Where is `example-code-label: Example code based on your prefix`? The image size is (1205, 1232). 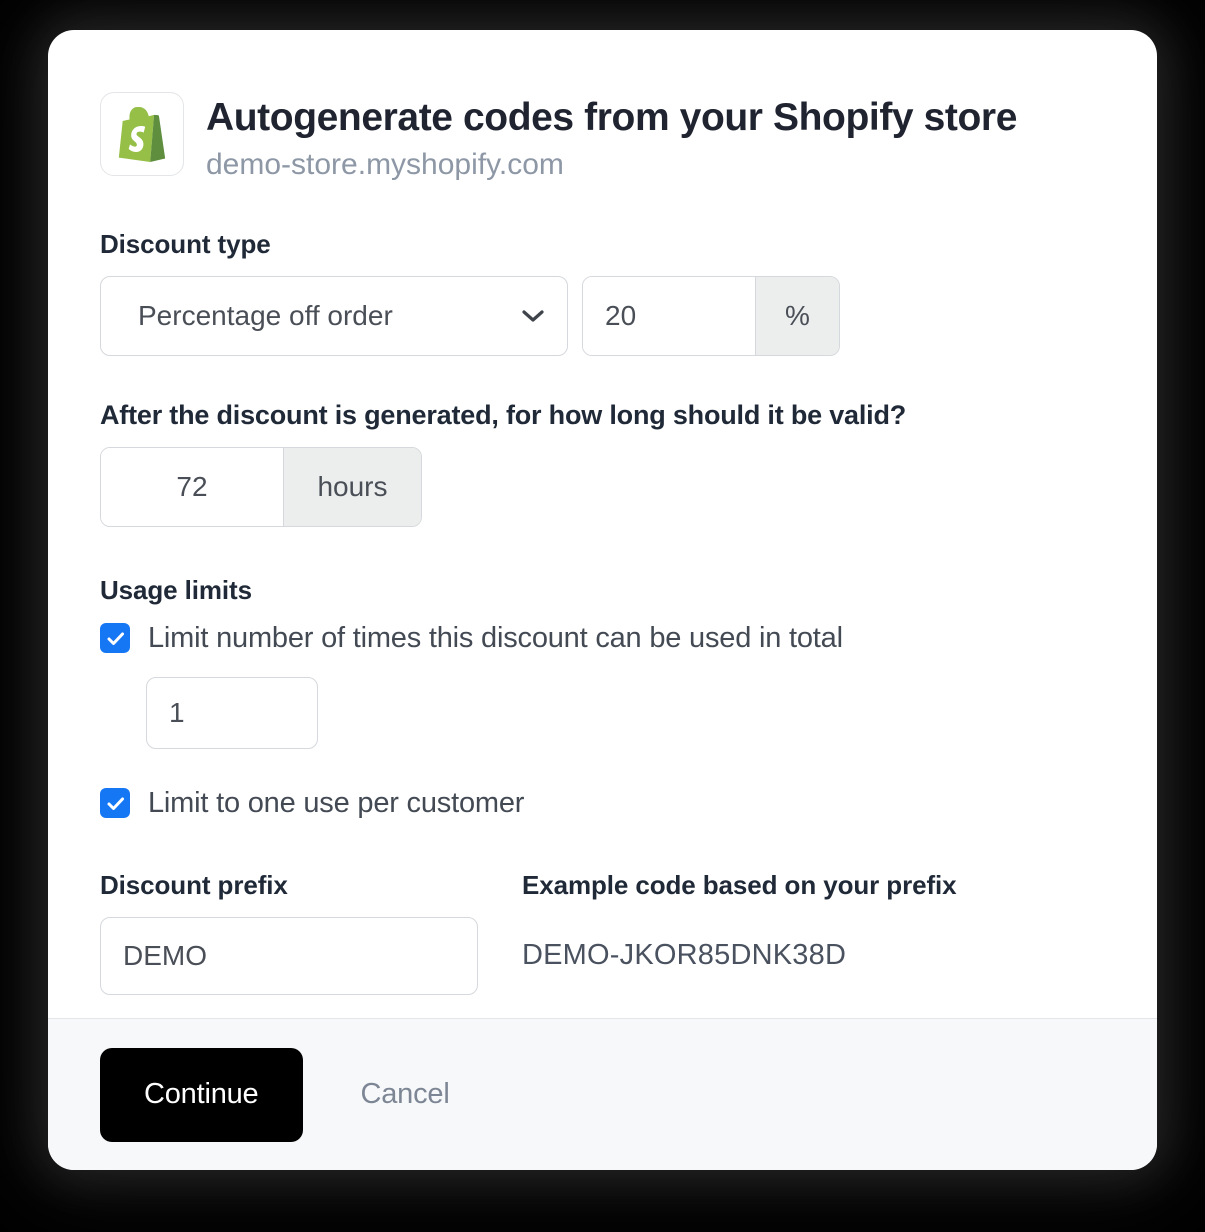 example-code-label: Example code based on your prefix is located at coordinates (739, 884).